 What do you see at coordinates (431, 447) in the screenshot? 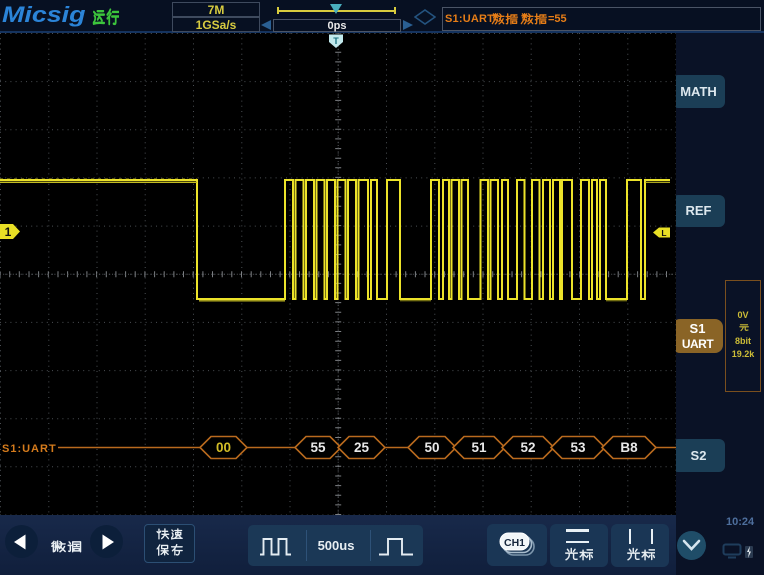
I see `svg-text: 50` at bounding box center [431, 447].